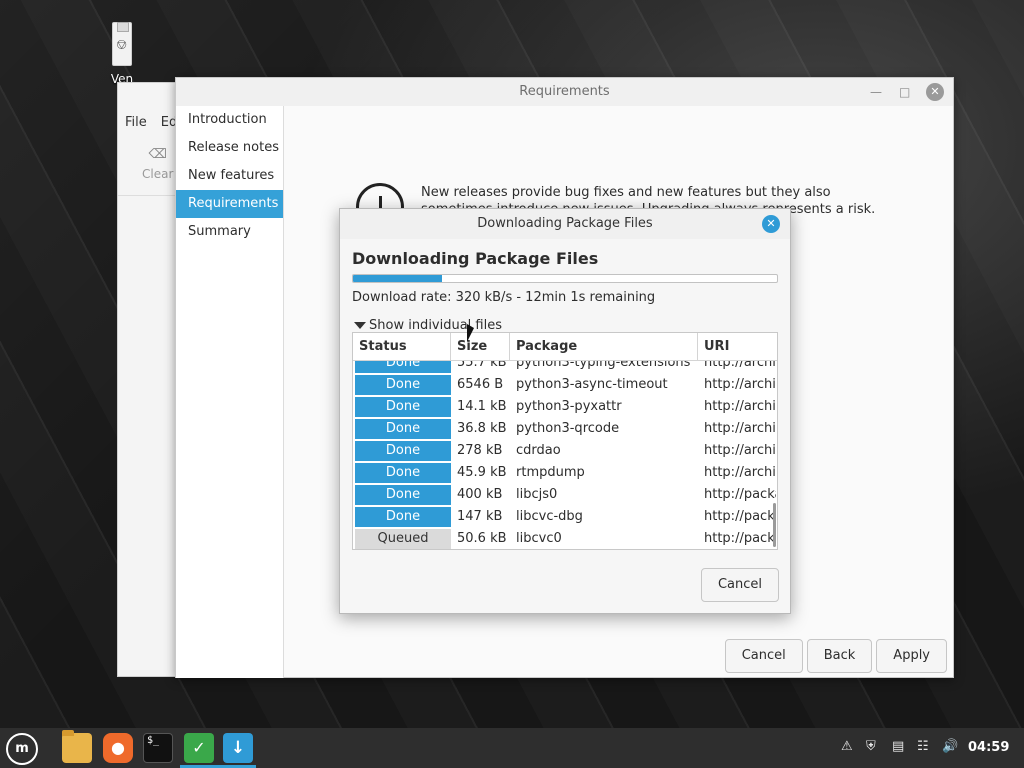 The image size is (1024, 768). What do you see at coordinates (988, 747) in the screenshot?
I see `clock: 04:59` at bounding box center [988, 747].